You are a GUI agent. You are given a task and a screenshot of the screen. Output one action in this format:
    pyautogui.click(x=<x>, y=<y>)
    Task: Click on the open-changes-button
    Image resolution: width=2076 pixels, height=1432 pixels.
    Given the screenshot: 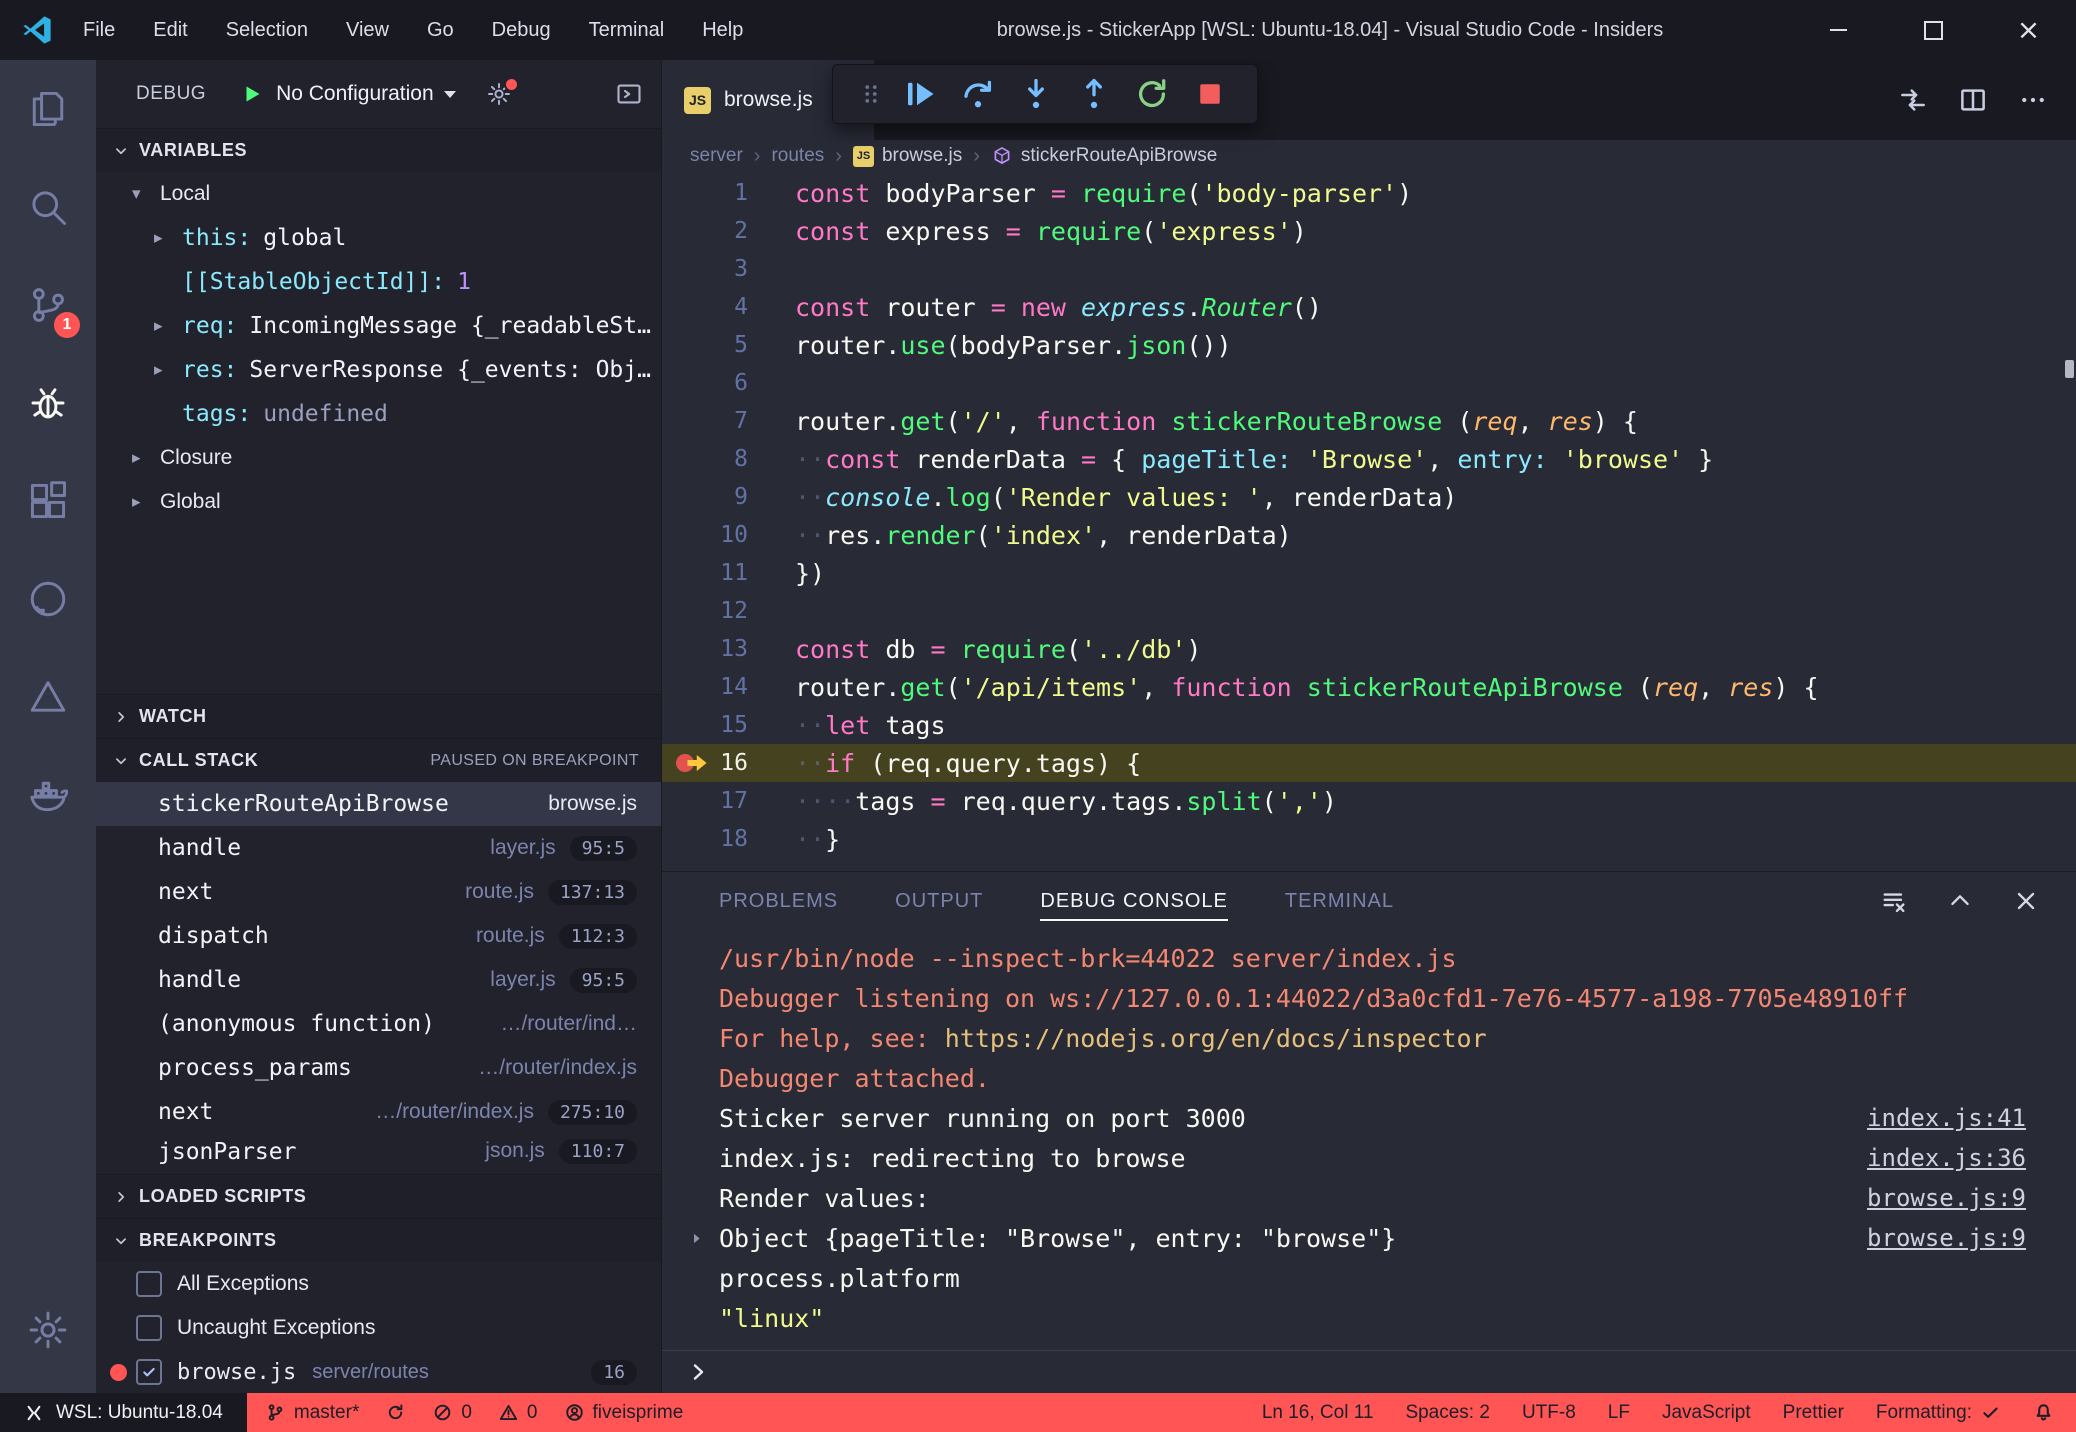 What is the action you would take?
    pyautogui.click(x=1913, y=100)
    